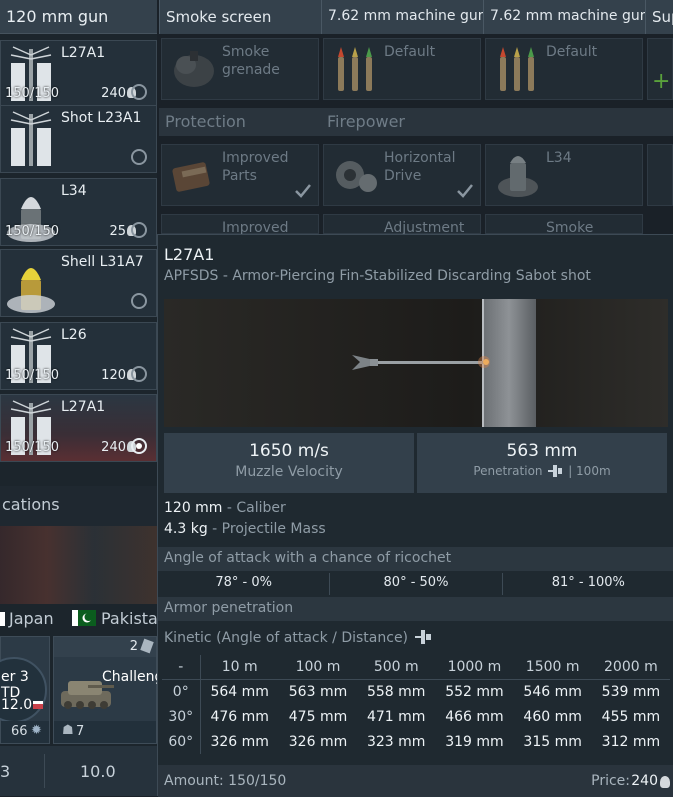  Describe the element at coordinates (193, 508) in the screenshot. I see `caliber-value: 120 mm` at that location.